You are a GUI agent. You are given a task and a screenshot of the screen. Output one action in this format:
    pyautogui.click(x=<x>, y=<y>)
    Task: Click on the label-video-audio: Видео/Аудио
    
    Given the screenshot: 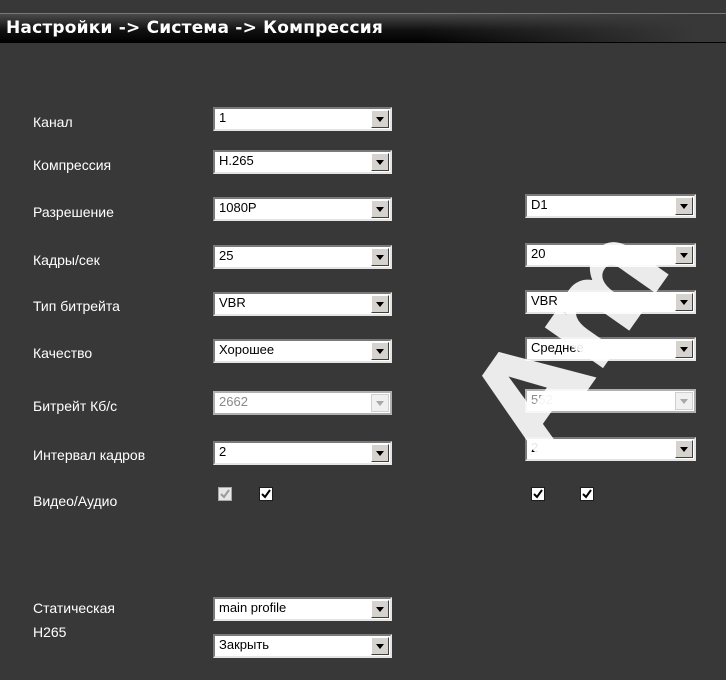 What is the action you would take?
    pyautogui.click(x=75, y=501)
    